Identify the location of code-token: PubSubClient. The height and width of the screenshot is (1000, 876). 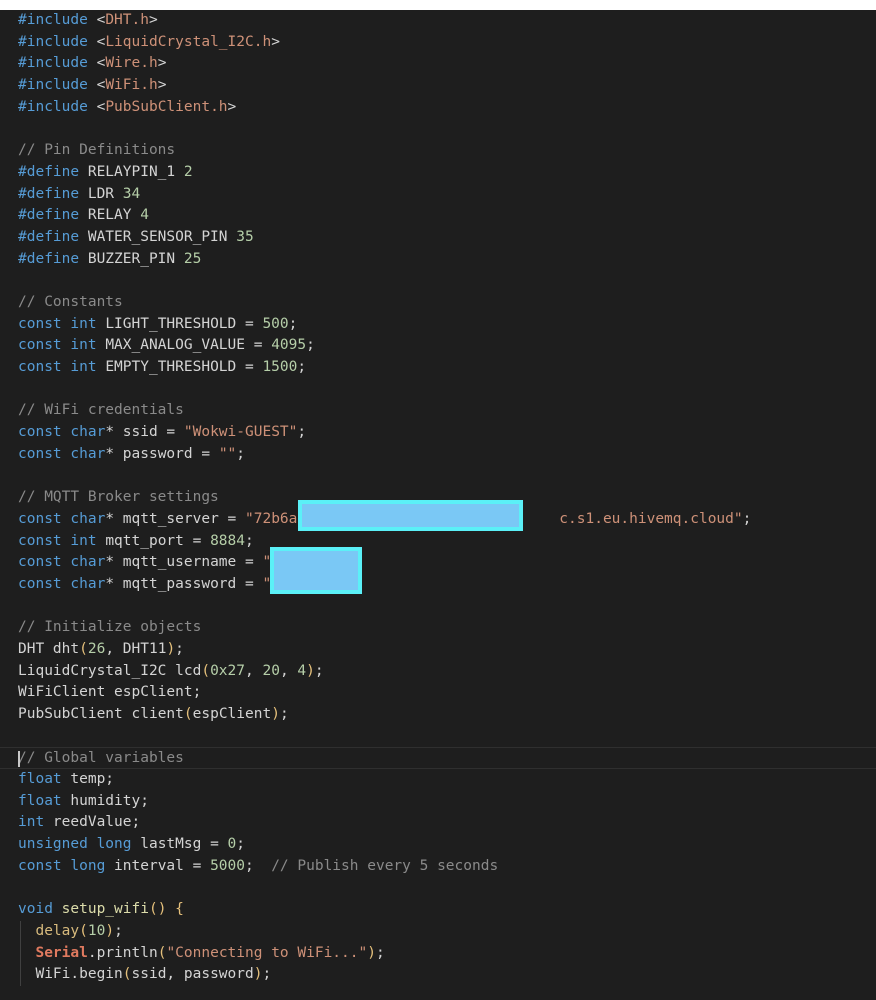
(75, 714).